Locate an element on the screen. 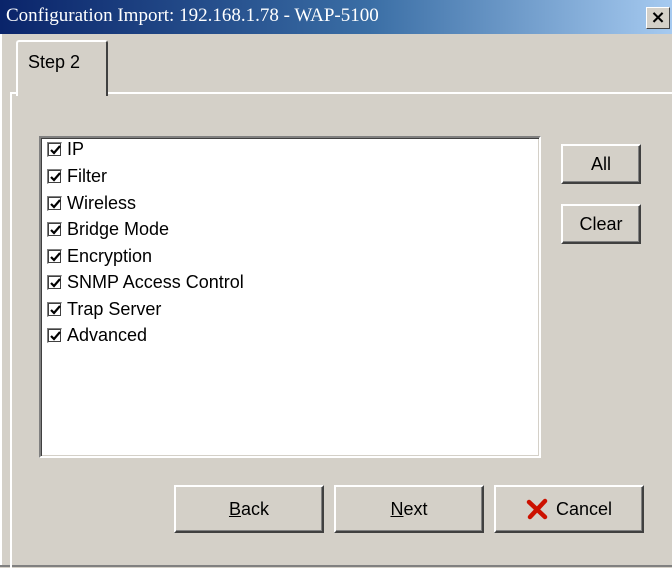  close-button: × is located at coordinates (658, 18).